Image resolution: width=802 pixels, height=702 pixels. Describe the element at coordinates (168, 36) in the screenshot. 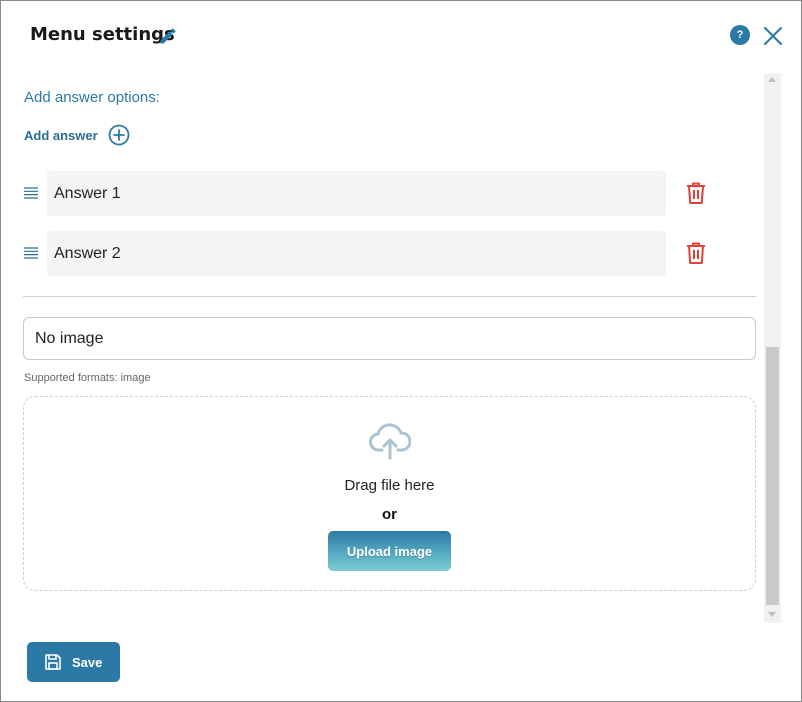

I see `edit-icon` at that location.